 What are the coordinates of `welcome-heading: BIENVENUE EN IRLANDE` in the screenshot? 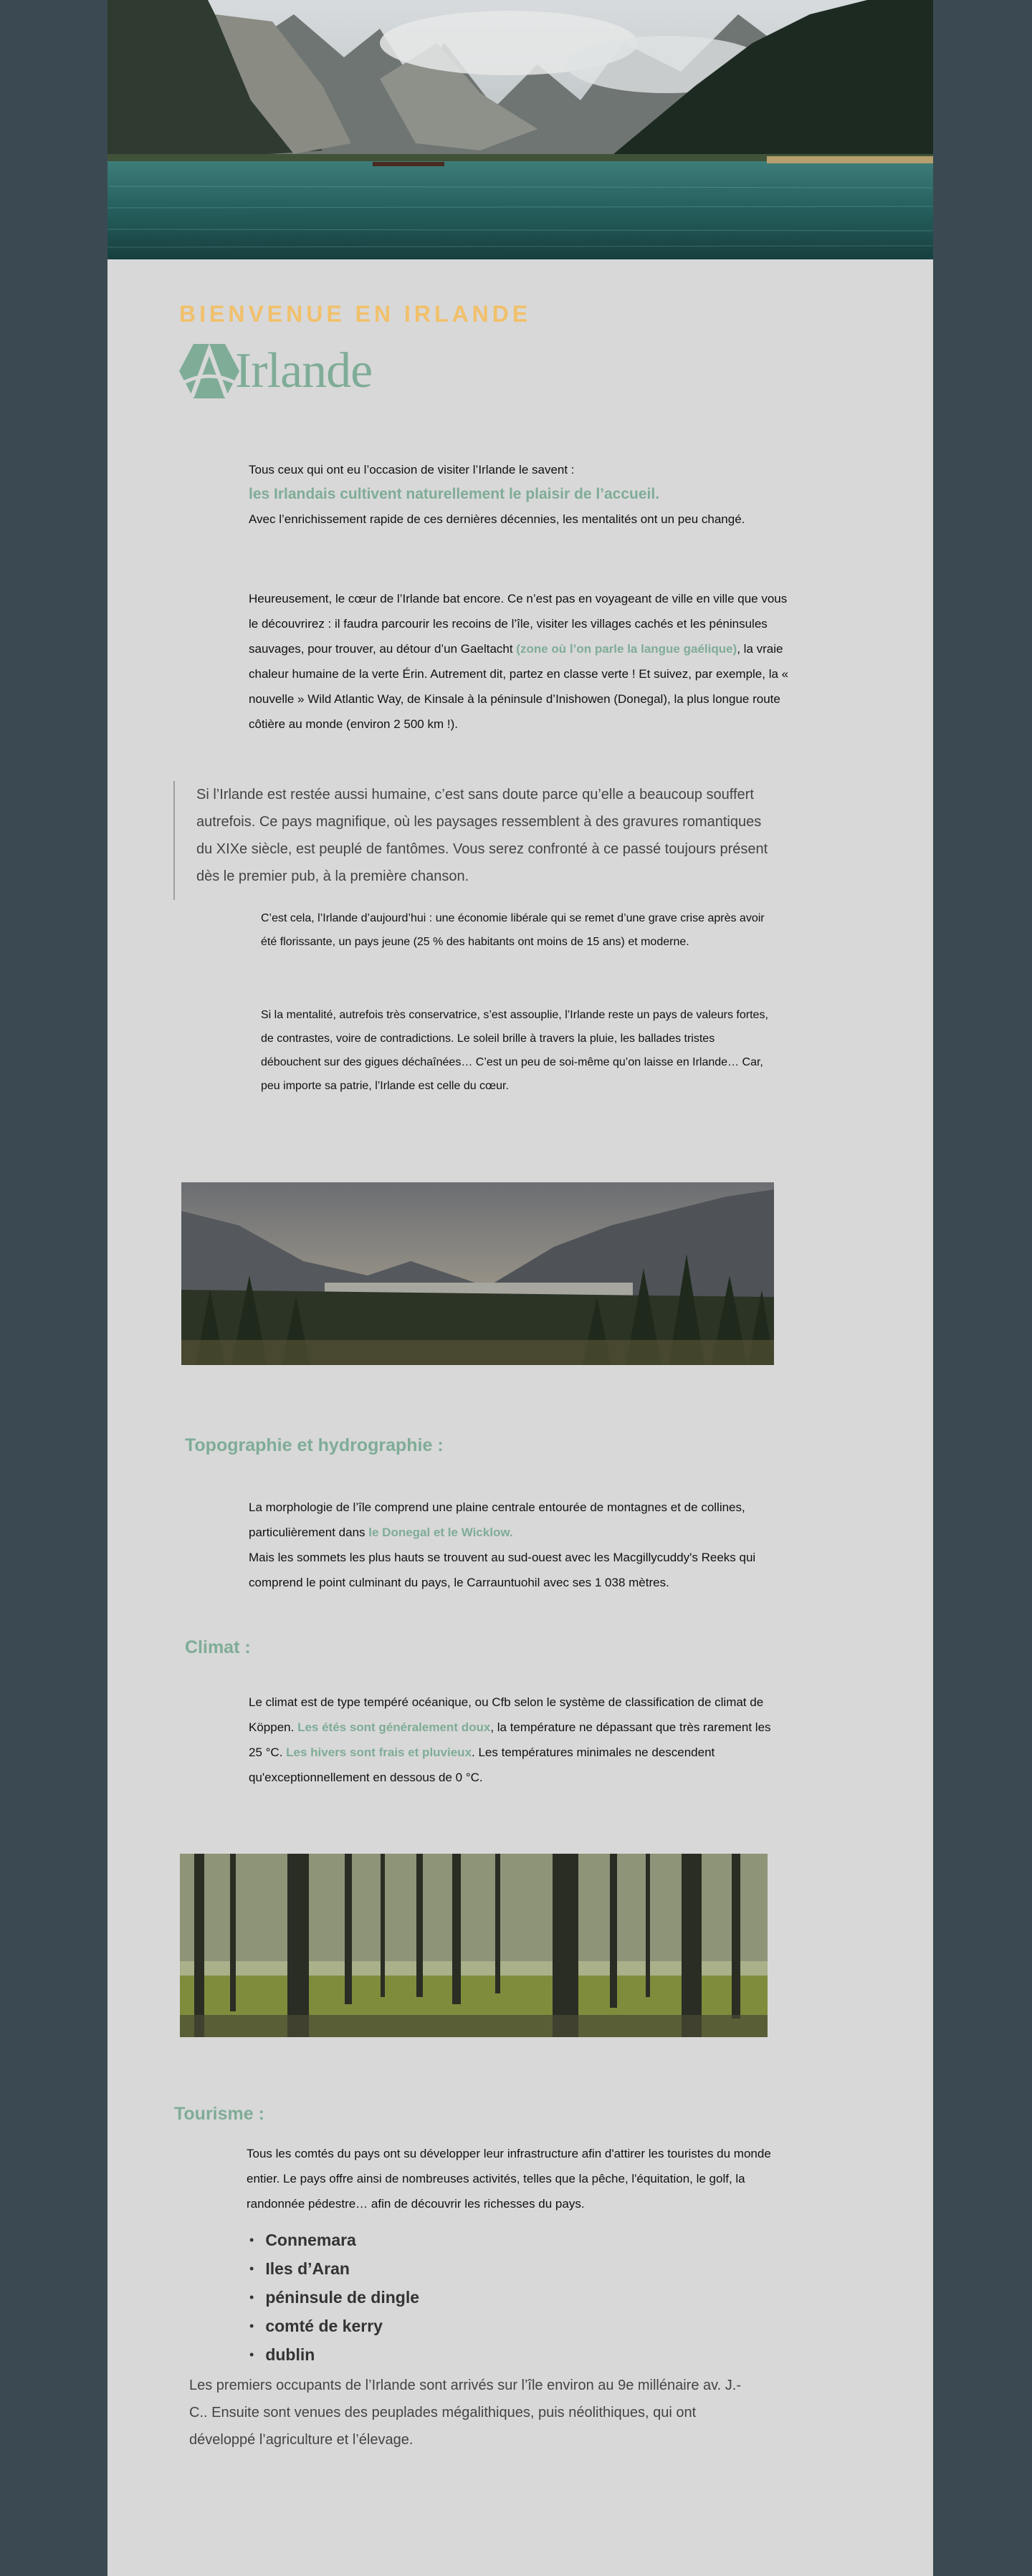 It's located at (355, 314).